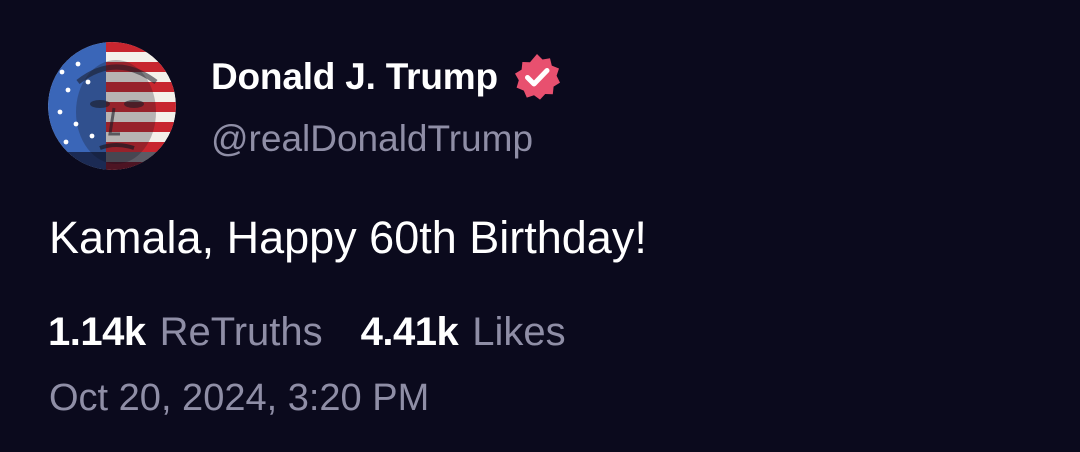  I want to click on author-name-row: Donald J. Trump, so click(386, 77).